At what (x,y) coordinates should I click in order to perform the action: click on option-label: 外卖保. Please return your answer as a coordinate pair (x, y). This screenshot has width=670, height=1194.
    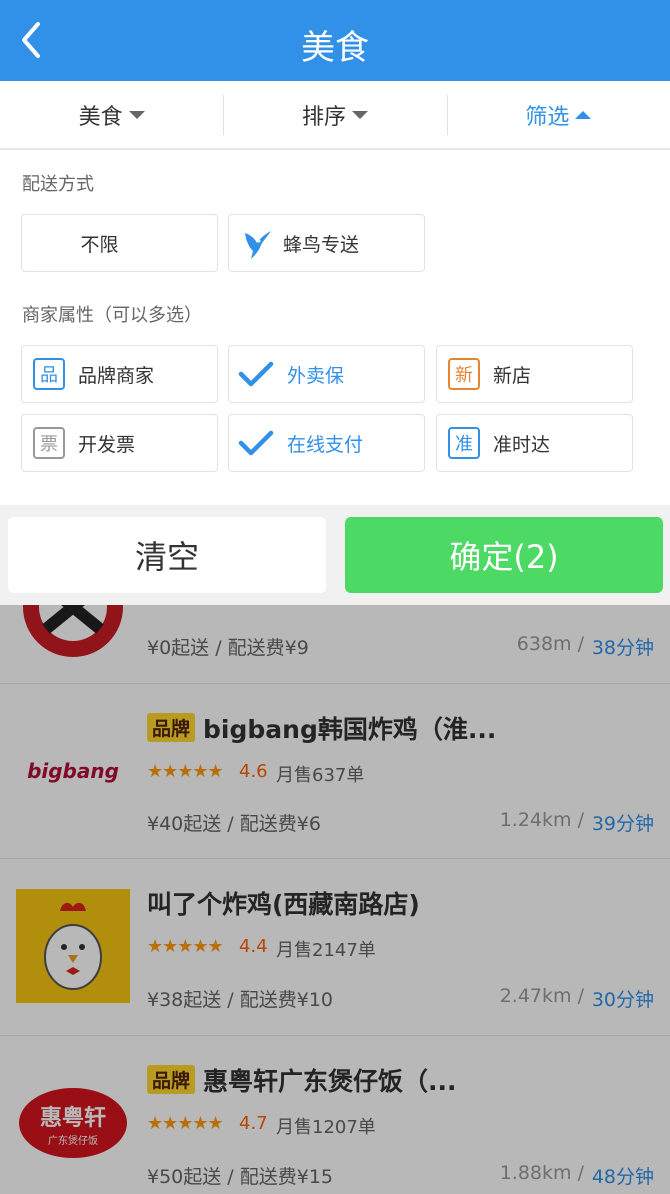
    Looking at the image, I should click on (316, 375).